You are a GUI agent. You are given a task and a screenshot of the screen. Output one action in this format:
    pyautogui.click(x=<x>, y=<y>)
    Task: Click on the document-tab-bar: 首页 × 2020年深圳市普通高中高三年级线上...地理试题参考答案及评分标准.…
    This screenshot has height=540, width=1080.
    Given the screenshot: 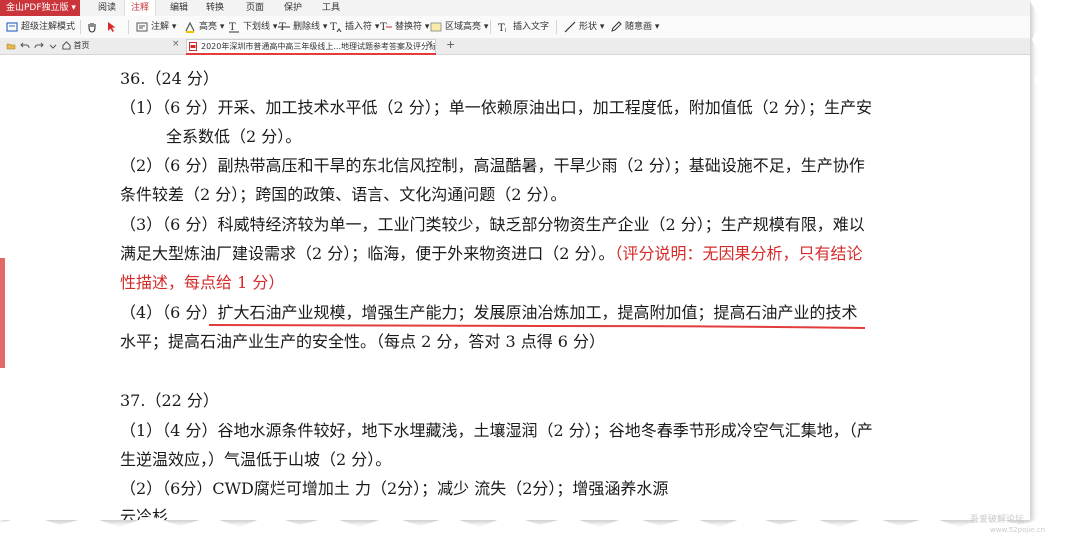 What is the action you would take?
    pyautogui.click(x=515, y=46)
    